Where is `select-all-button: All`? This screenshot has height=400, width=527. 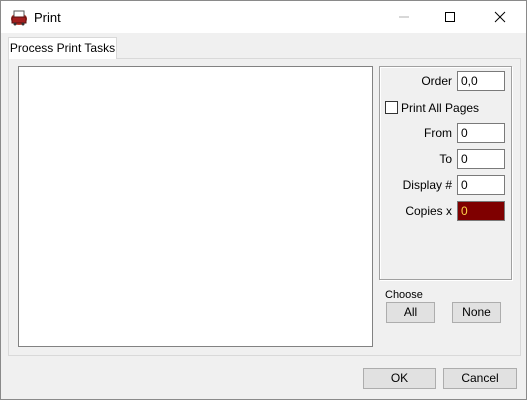 select-all-button: All is located at coordinates (410, 312).